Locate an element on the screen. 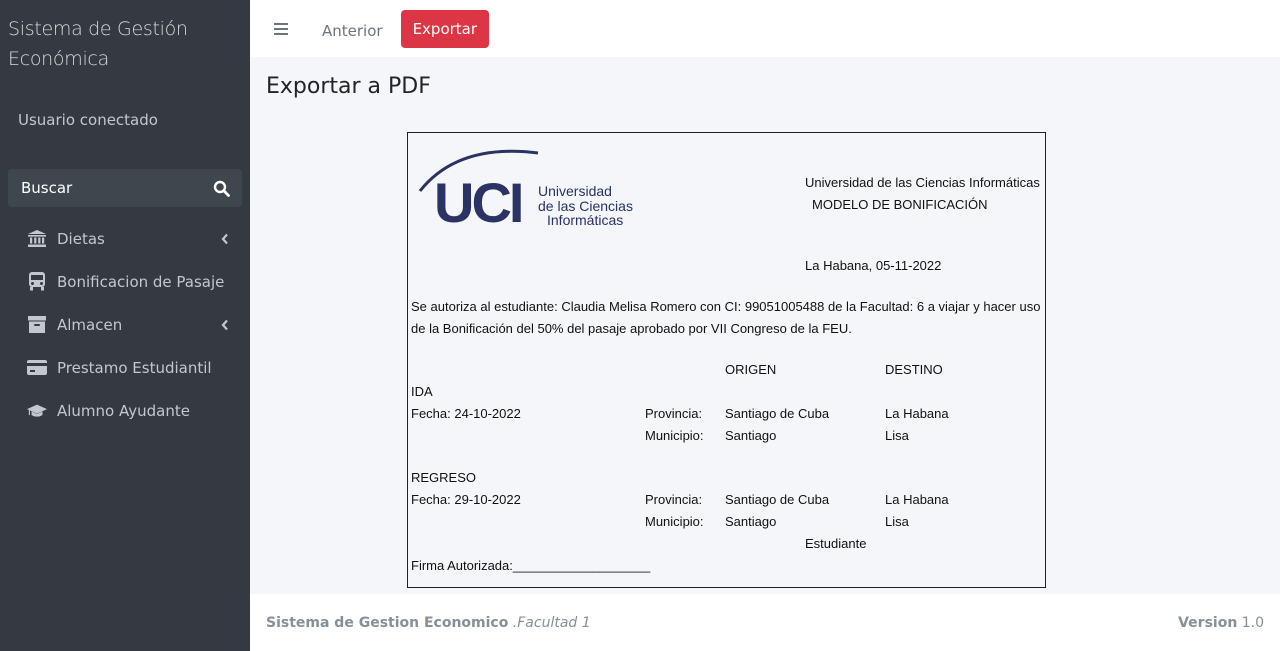 Image resolution: width=1280 pixels, height=651 pixels. signature-line: Firma Autorizada:___________________ is located at coordinates (531, 565).